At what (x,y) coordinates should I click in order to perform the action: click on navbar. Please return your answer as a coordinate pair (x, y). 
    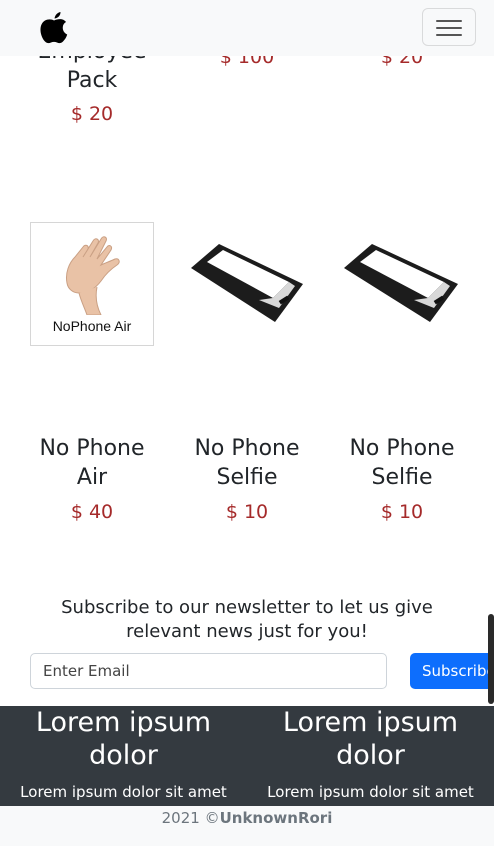
    Looking at the image, I should click on (247, 28).